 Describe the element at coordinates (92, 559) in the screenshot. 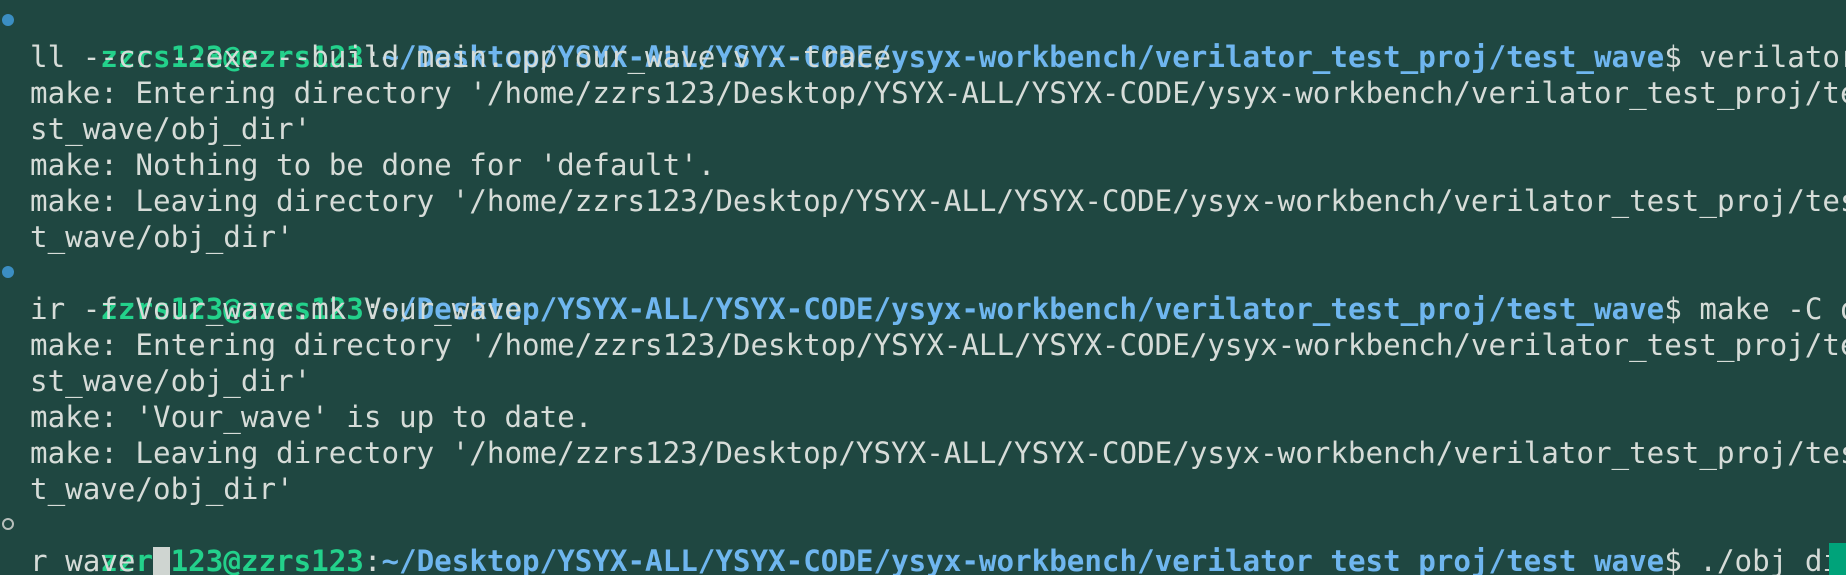

I see `command-continuation: r_wave` at that location.